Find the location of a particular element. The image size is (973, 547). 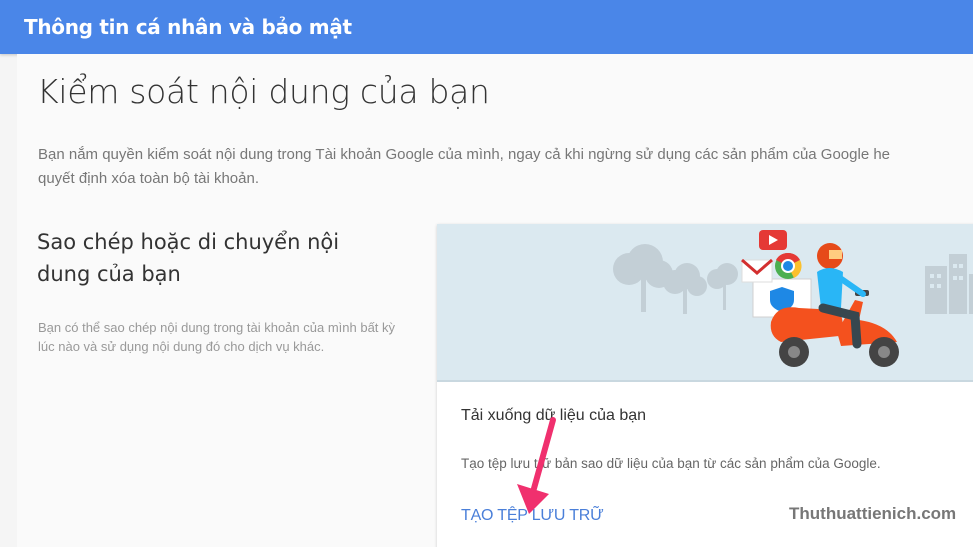

intro-line-2: quyết định xóa toàn bộ tài khoản. is located at coordinates (149, 178).